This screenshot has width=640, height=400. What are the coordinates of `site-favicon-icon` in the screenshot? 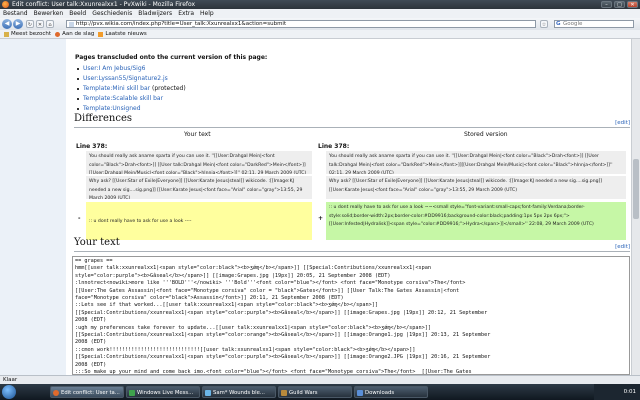 It's located at (71, 24).